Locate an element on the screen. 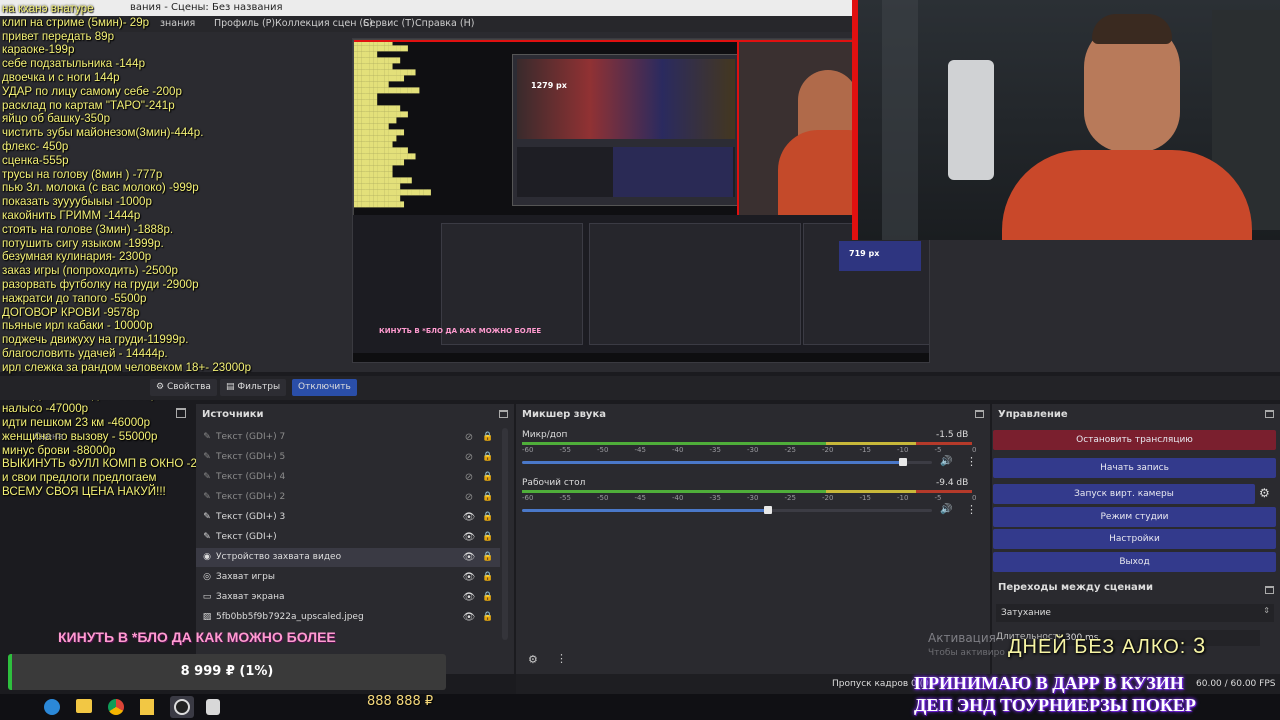 The width and height of the screenshot is (1280, 720). transitions-popout-icon is located at coordinates (1269, 590).